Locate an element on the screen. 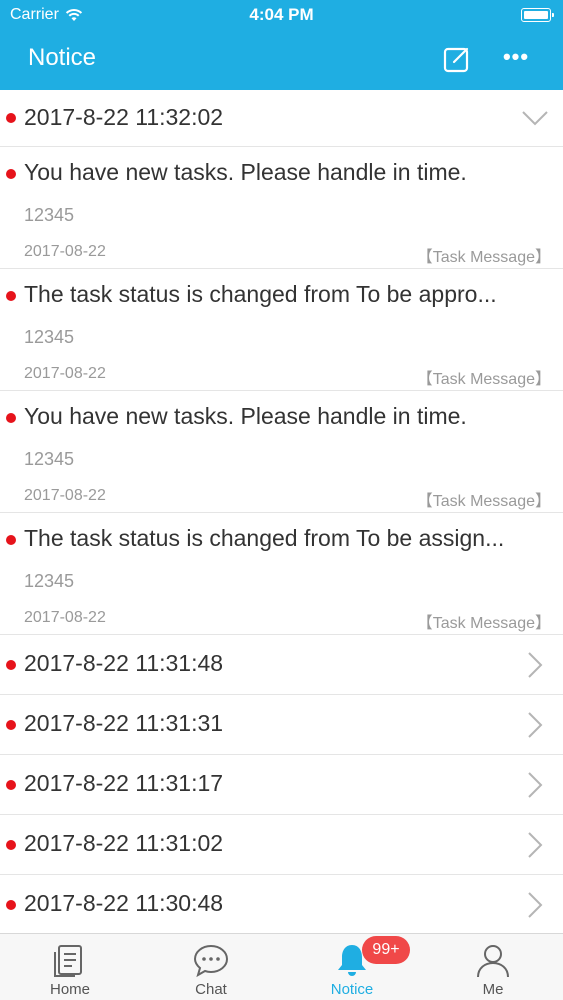 The width and height of the screenshot is (563, 1000). tab-label: Notice is located at coordinates (352, 989).